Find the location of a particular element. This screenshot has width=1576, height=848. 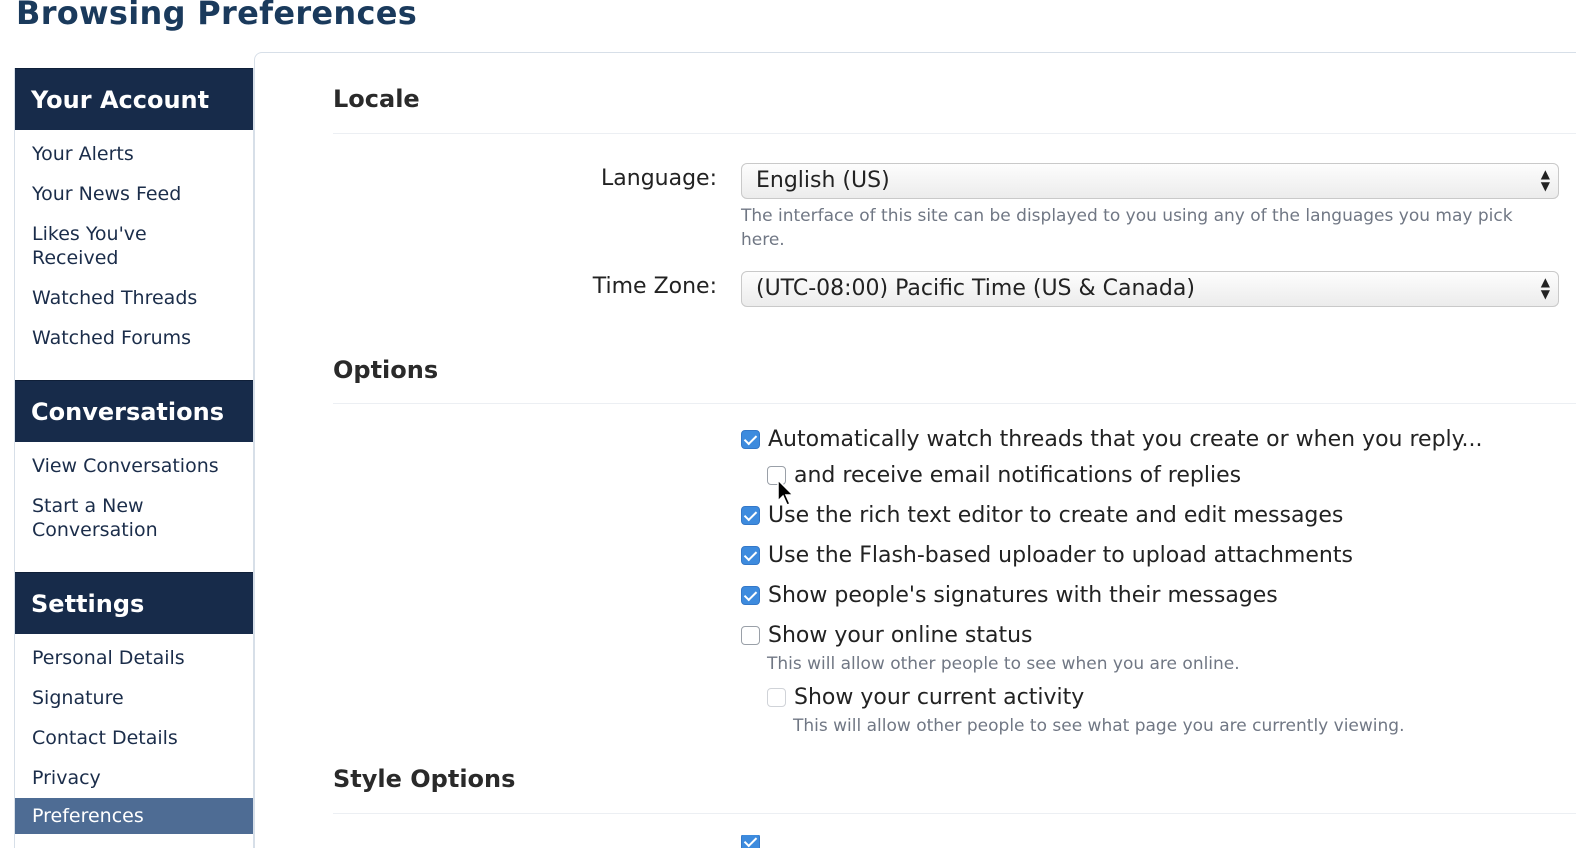

section-heading-options: Options is located at coordinates (386, 370).